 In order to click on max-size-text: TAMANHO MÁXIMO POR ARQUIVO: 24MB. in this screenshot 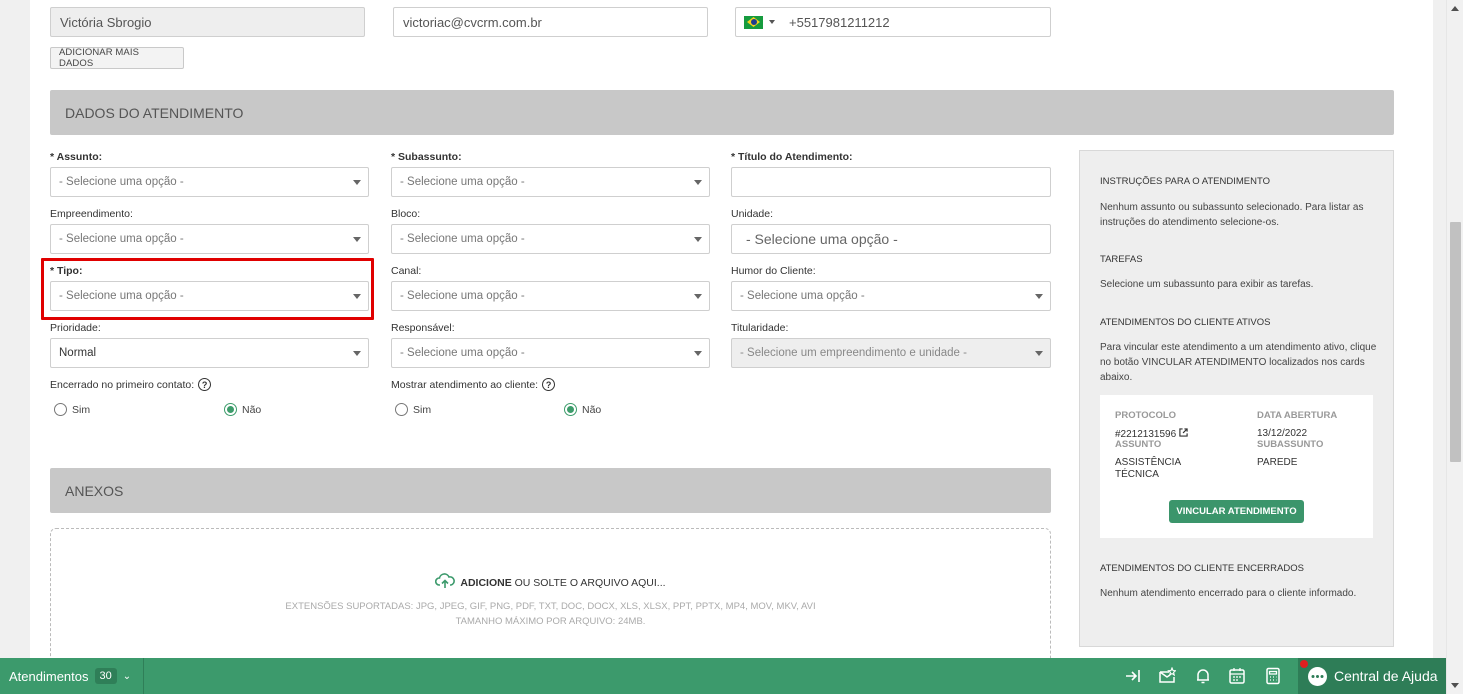, I will do `click(550, 621)`.